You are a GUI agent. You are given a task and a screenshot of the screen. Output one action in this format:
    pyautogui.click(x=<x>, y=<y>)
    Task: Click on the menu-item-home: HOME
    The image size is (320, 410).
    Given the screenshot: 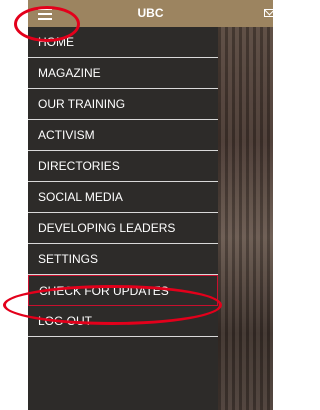 What is the action you would take?
    pyautogui.click(x=123, y=42)
    